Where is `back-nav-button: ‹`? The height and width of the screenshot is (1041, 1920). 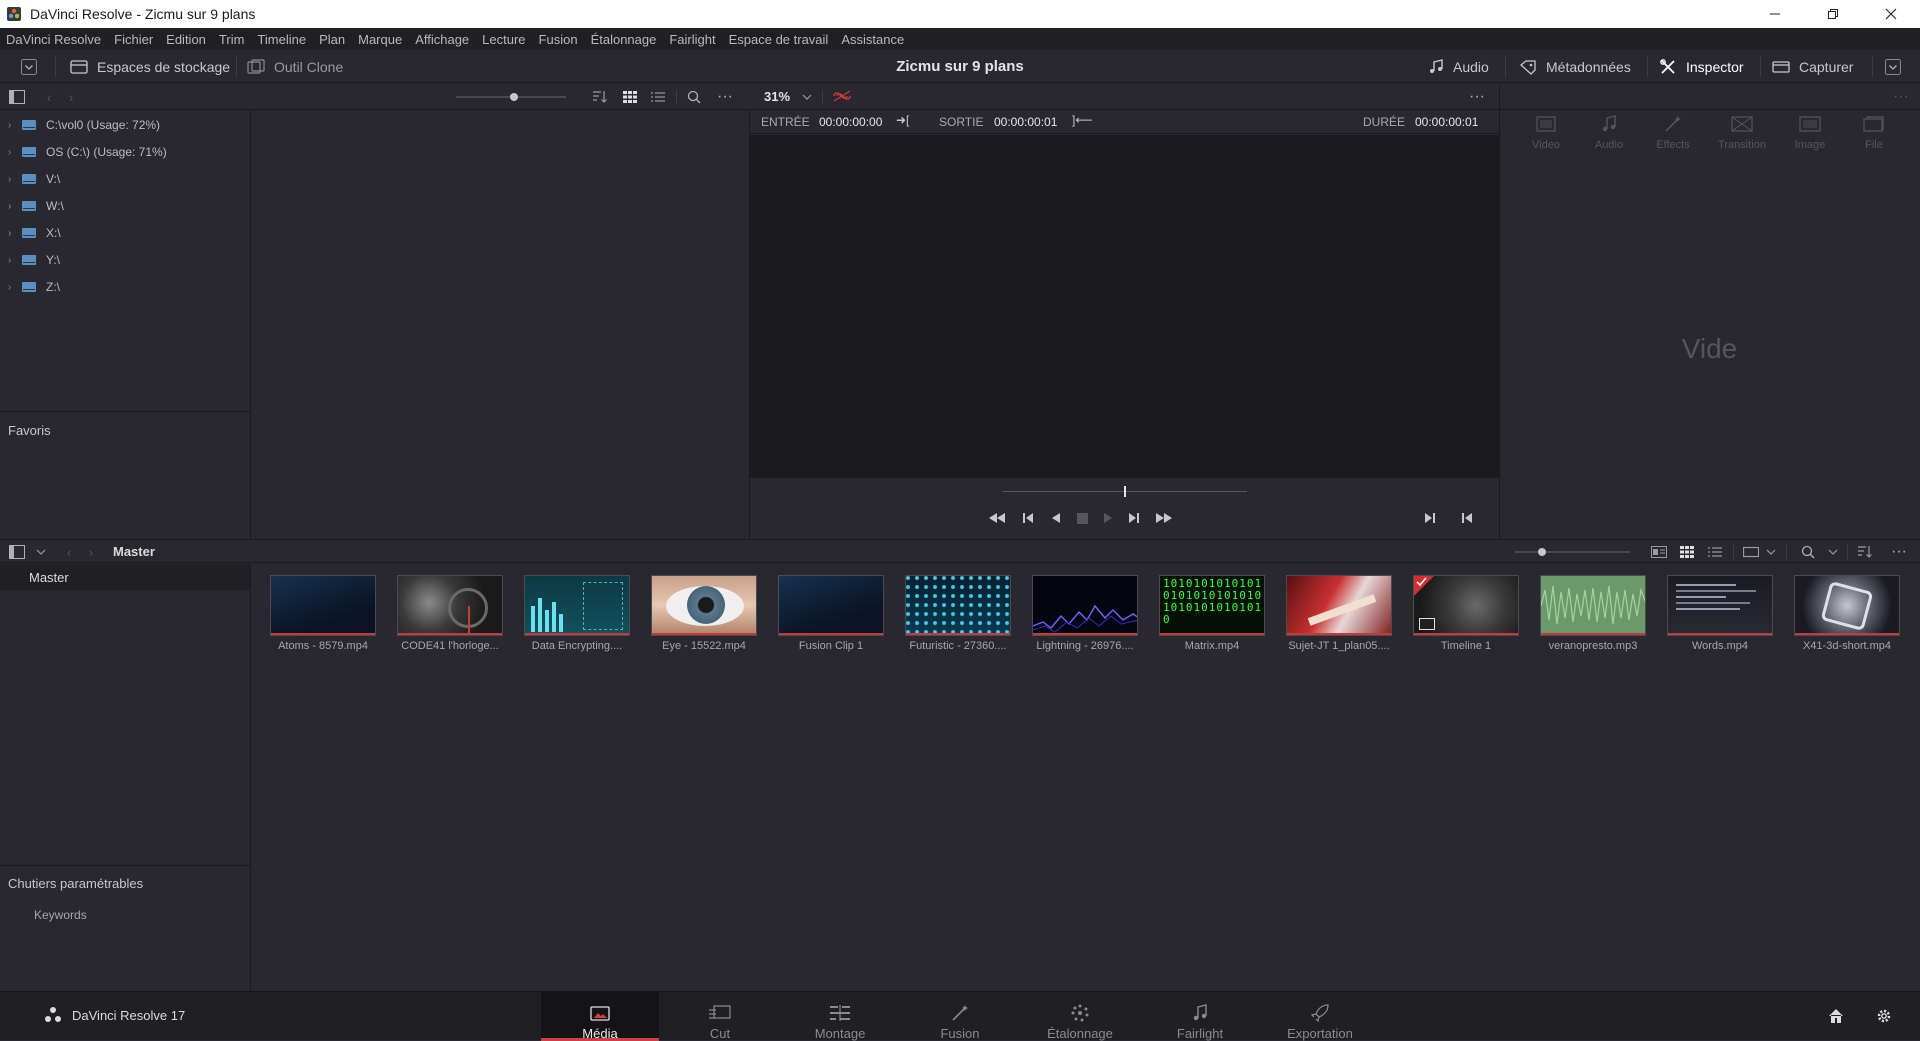 back-nav-button: ‹ is located at coordinates (49, 97).